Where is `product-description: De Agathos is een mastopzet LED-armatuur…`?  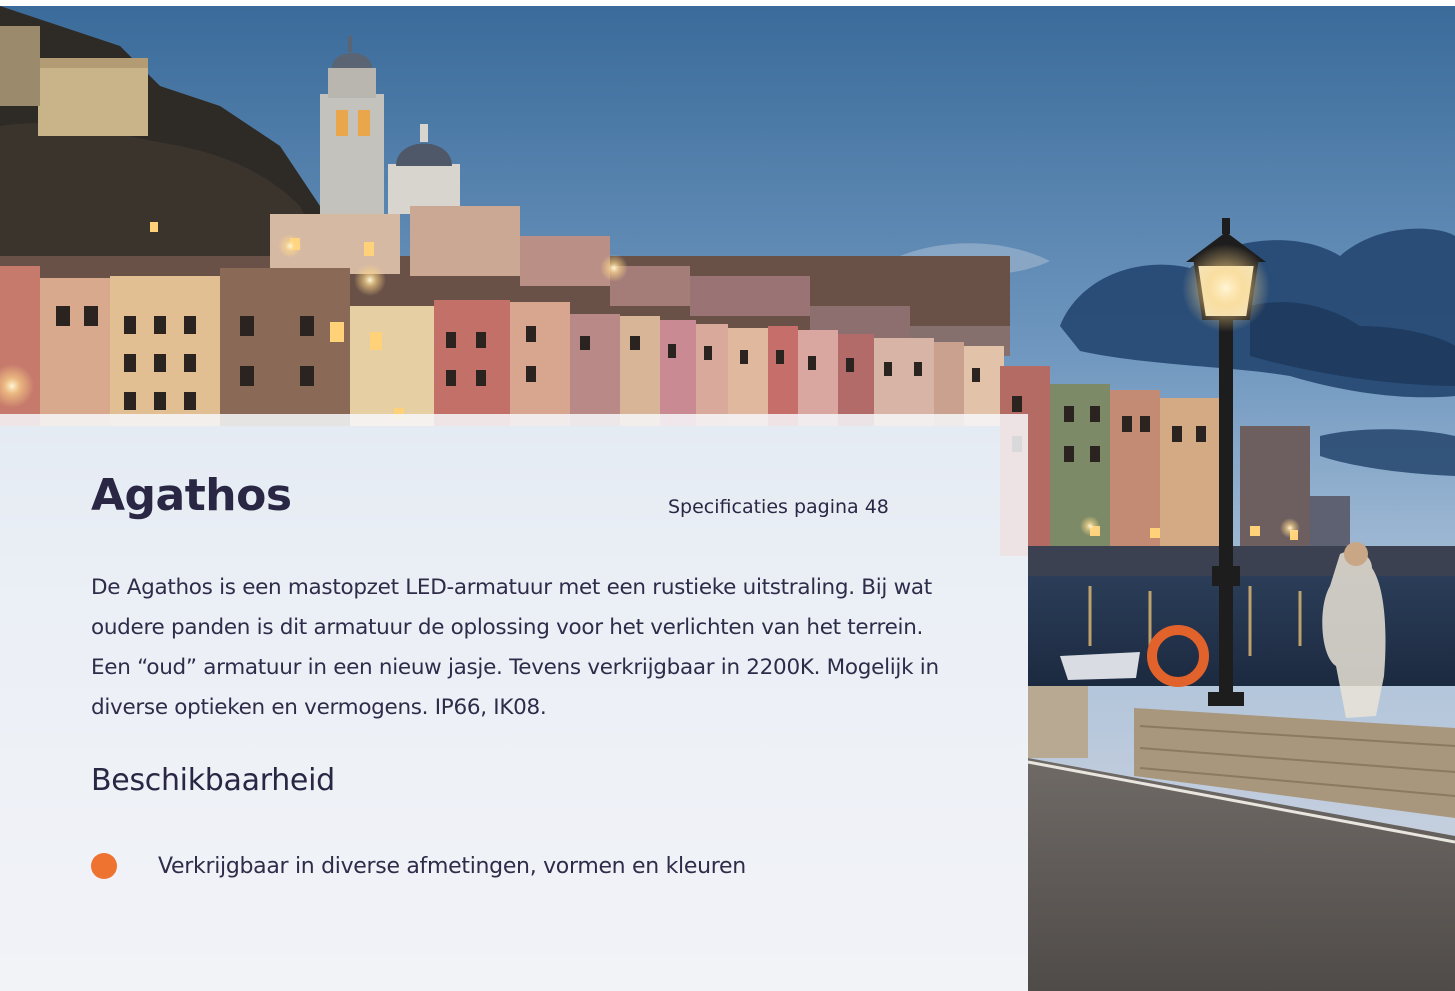 product-description: De Agathos is een mastopzet LED-armatuur… is located at coordinates (515, 647).